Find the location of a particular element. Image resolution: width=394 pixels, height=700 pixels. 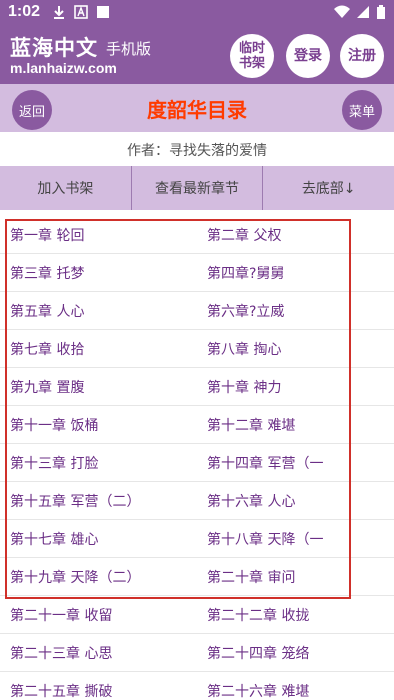

chapter-link: 第十二章 难堪 is located at coordinates (251, 425).